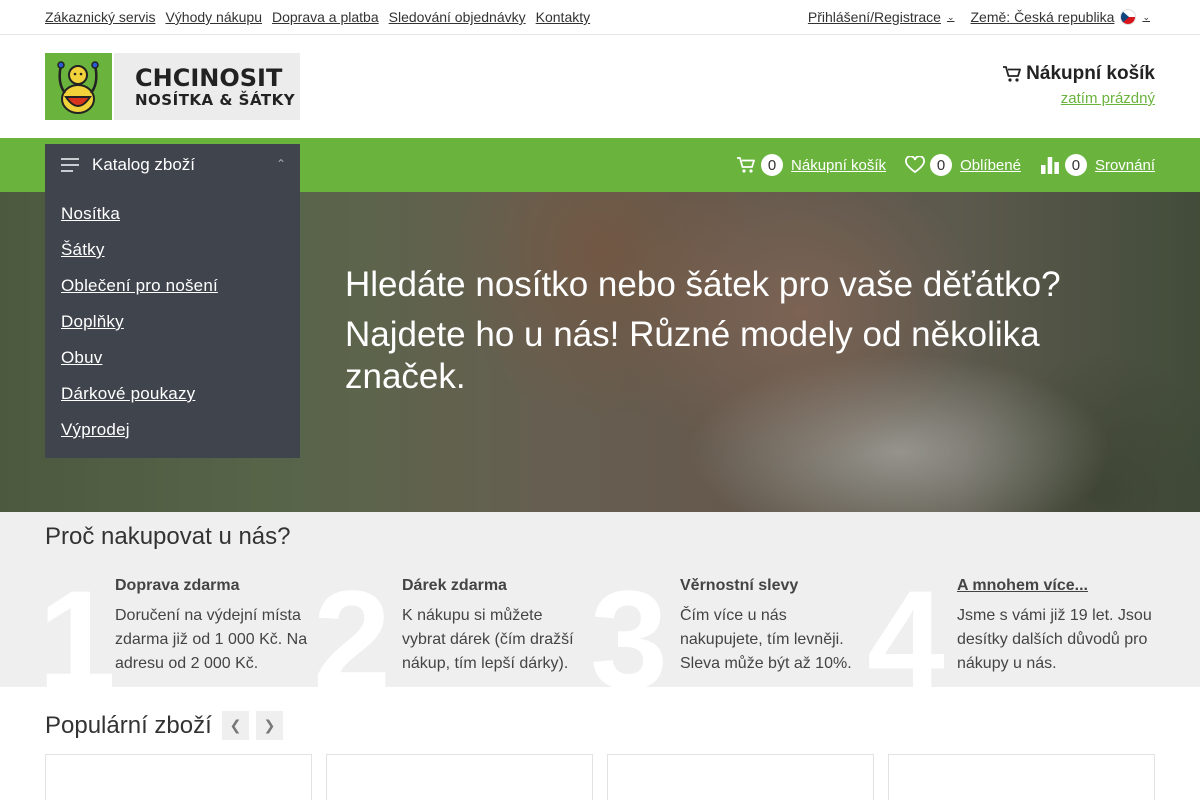  Describe the element at coordinates (325, 17) in the screenshot. I see `link-shipping-payment: Doprava a platba` at that location.